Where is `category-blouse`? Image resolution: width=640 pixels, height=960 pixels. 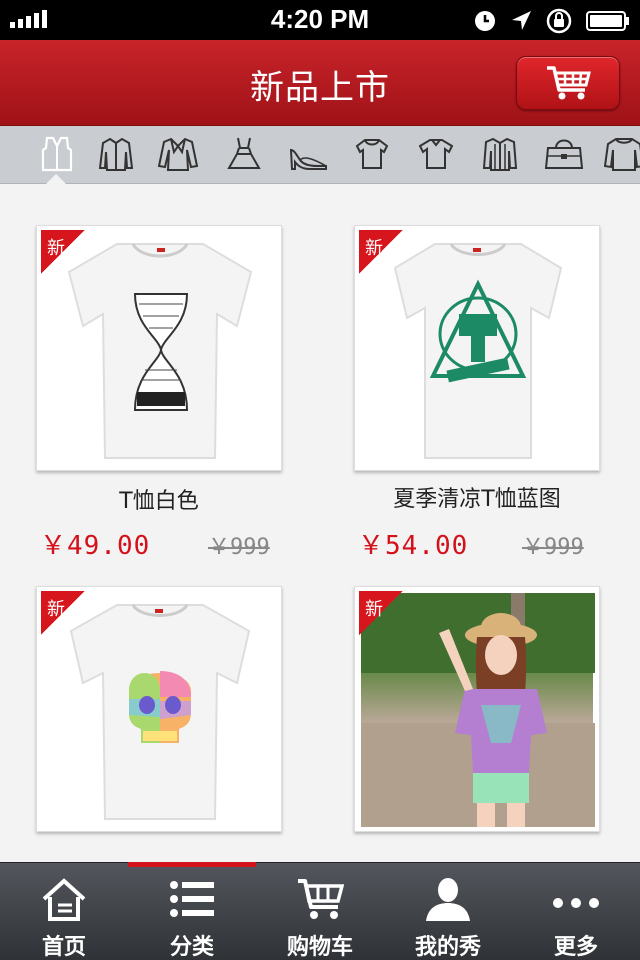
category-blouse is located at coordinates (372, 154).